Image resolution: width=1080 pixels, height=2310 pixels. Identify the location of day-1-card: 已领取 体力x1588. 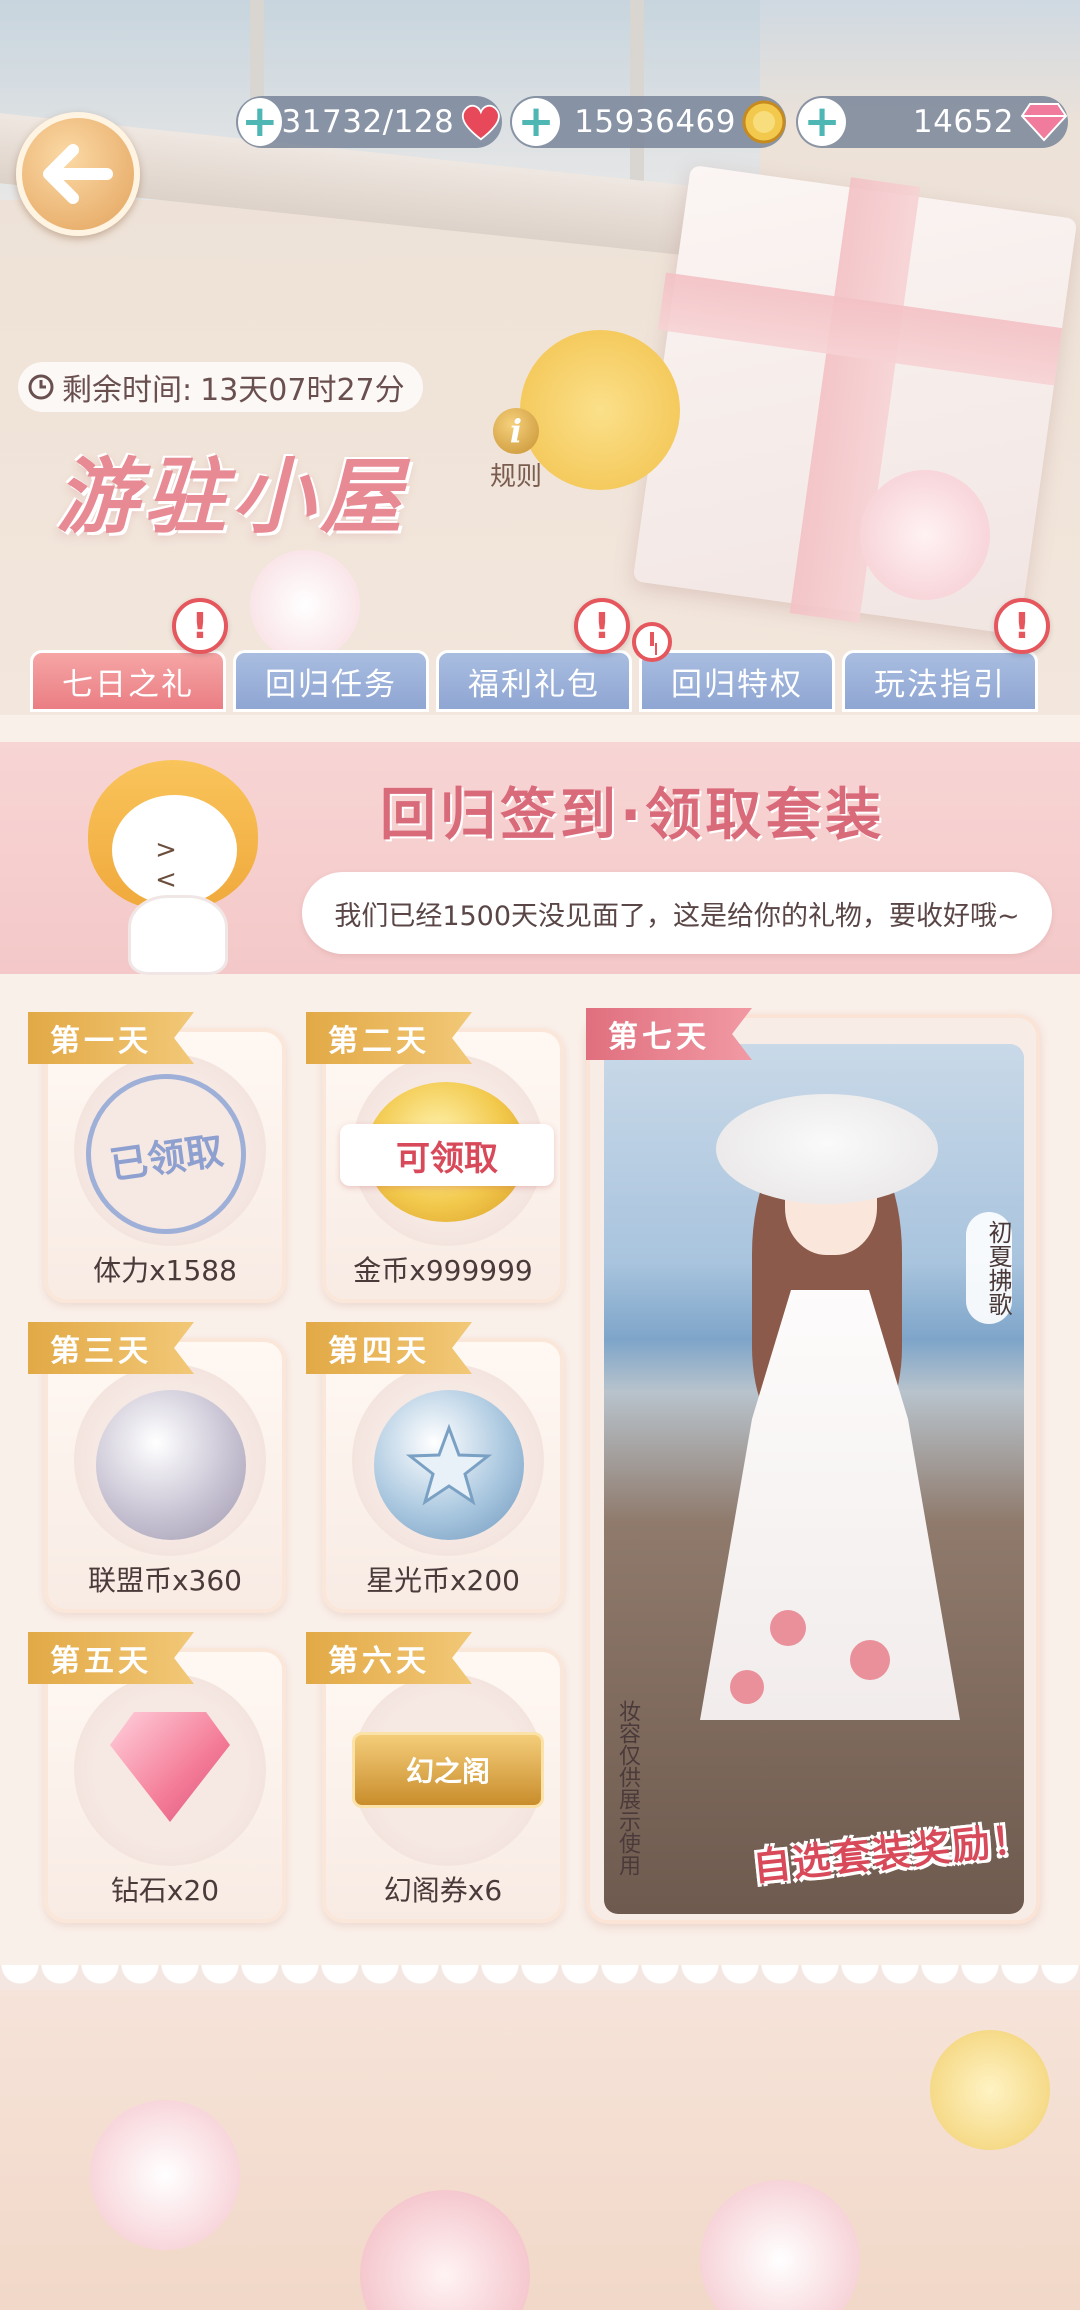
(165, 1165).